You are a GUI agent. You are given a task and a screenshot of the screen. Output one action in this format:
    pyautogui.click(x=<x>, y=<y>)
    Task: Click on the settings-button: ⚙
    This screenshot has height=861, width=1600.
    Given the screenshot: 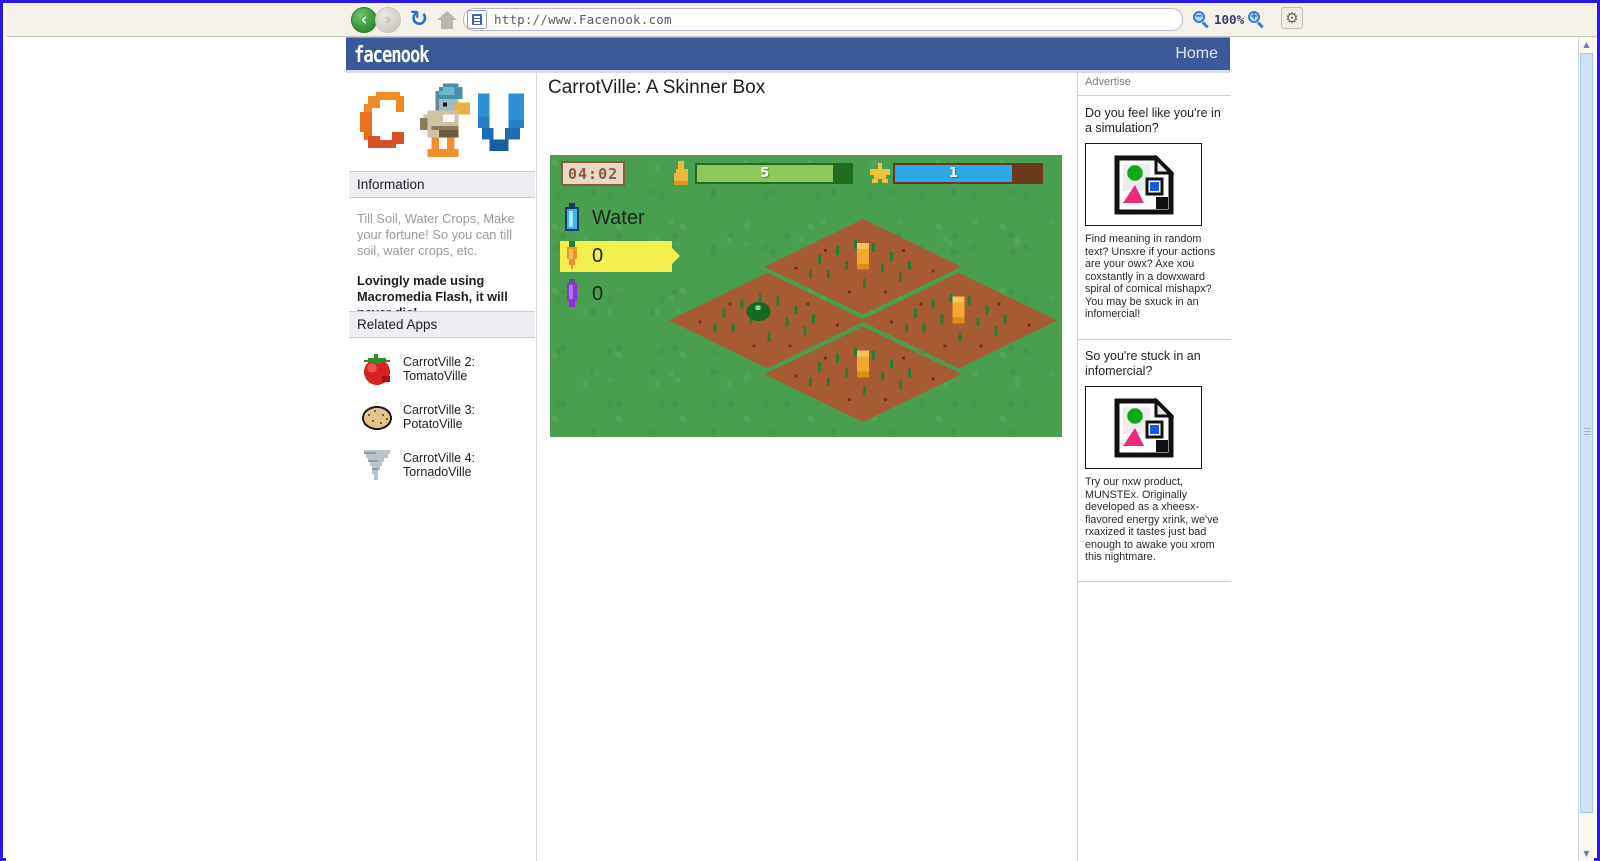 What is the action you would take?
    pyautogui.click(x=1292, y=18)
    